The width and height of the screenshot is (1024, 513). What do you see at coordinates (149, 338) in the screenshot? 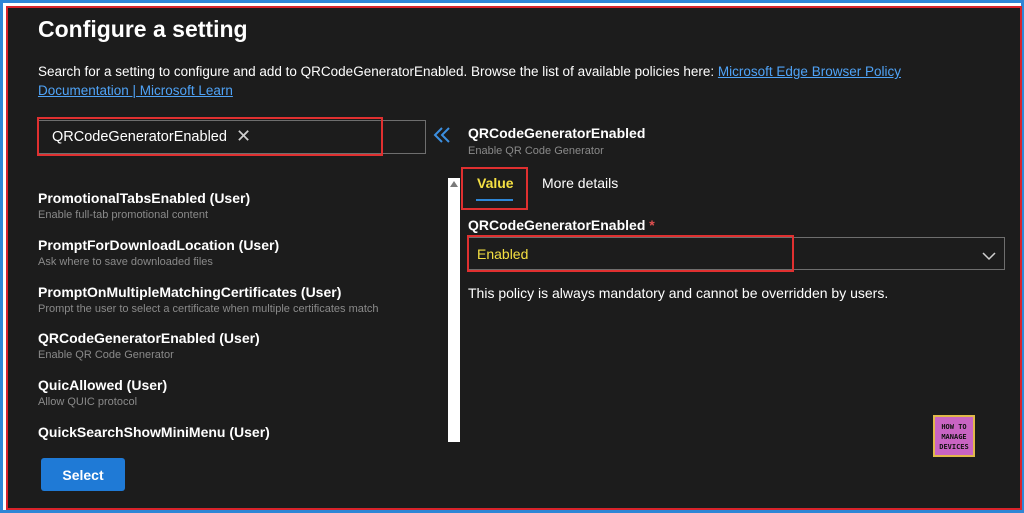
I see `list-item-name: QRCodeGeneratorEnabled (User)` at bounding box center [149, 338].